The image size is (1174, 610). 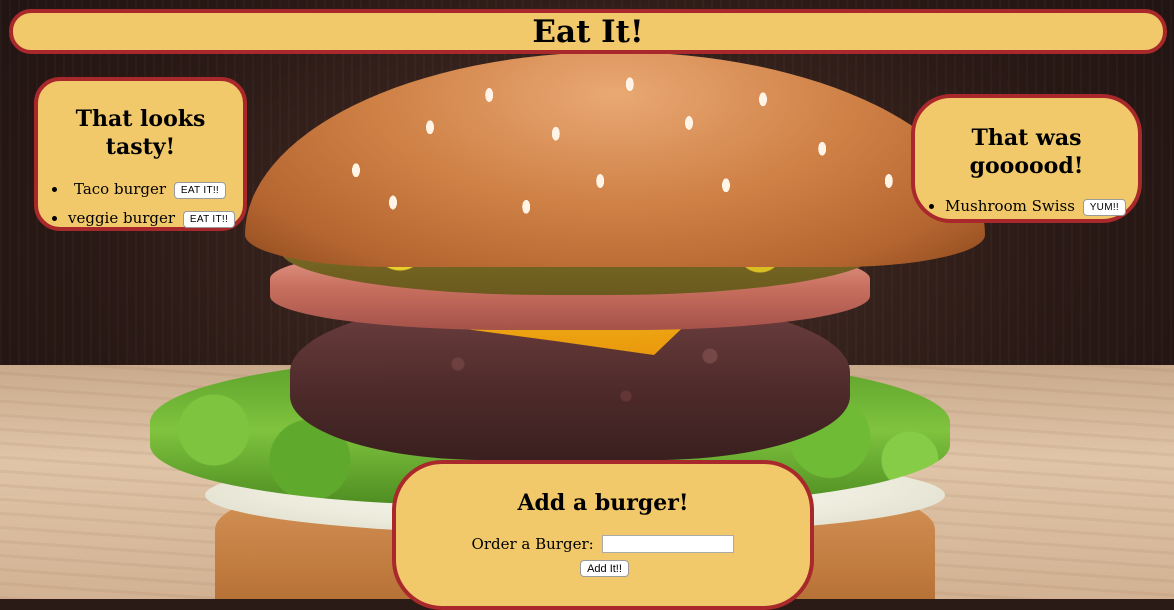 What do you see at coordinates (532, 544) in the screenshot?
I see `order-label: Order a Burger:` at bounding box center [532, 544].